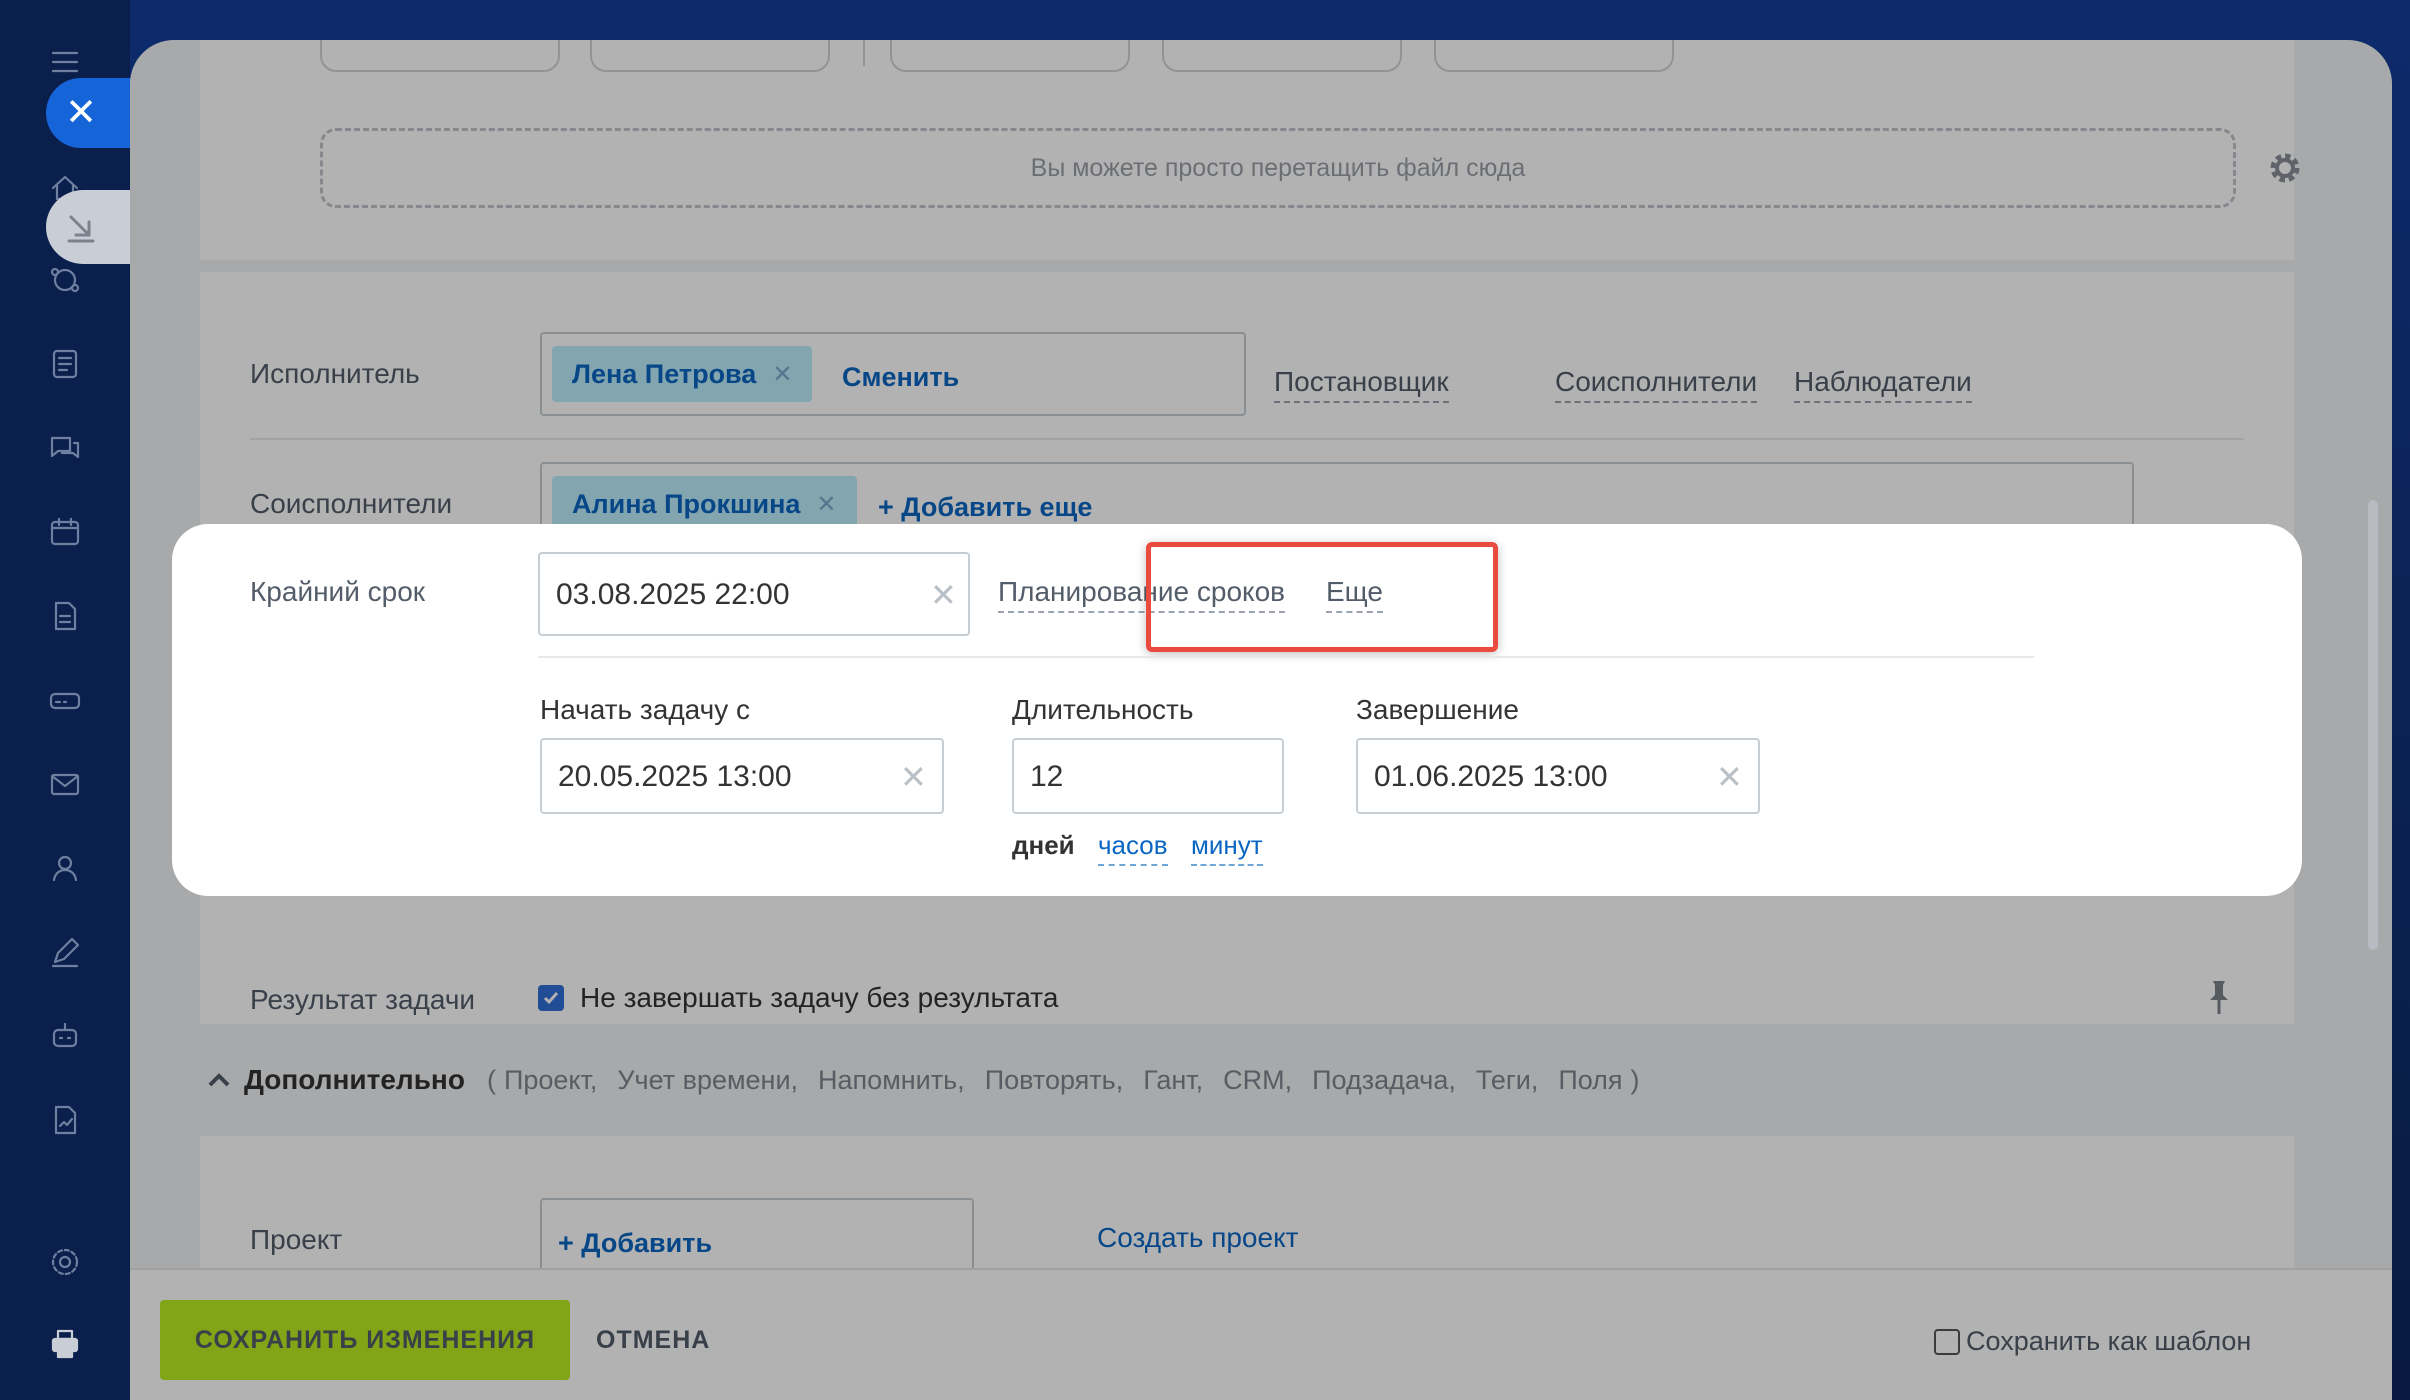 The height and width of the screenshot is (1400, 2410). Describe the element at coordinates (440, 56) in the screenshot. I see `upload-button` at that location.